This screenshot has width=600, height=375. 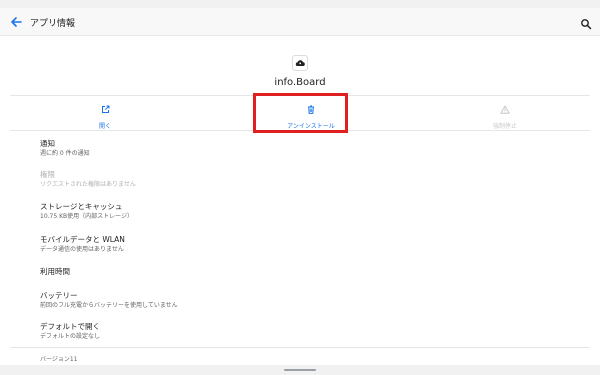 I want to click on open-label: 開く, so click(x=104, y=126).